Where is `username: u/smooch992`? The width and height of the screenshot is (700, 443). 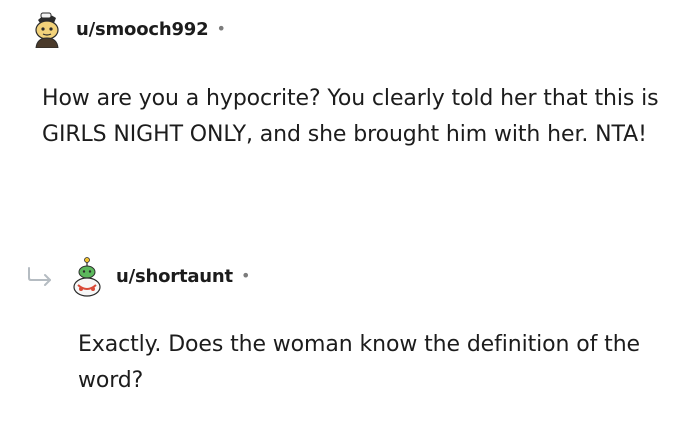 username: u/smooch992 is located at coordinates (142, 29).